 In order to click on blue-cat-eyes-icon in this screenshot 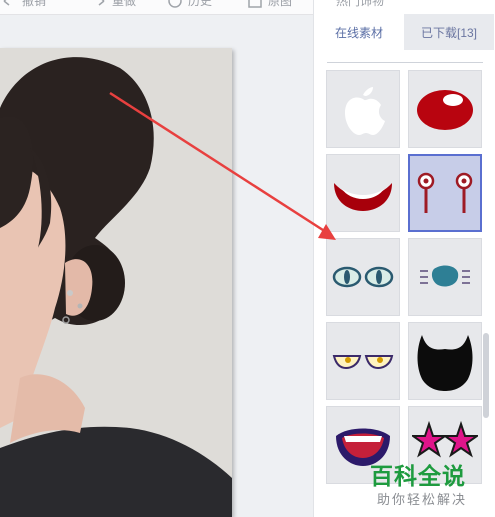, I will do `click(363, 277)`.